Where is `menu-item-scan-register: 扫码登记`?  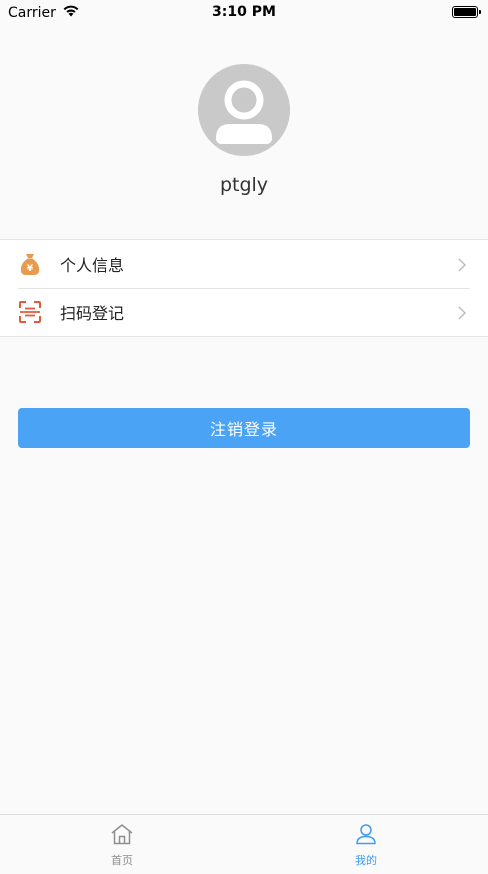 menu-item-scan-register: 扫码登记 is located at coordinates (244, 312).